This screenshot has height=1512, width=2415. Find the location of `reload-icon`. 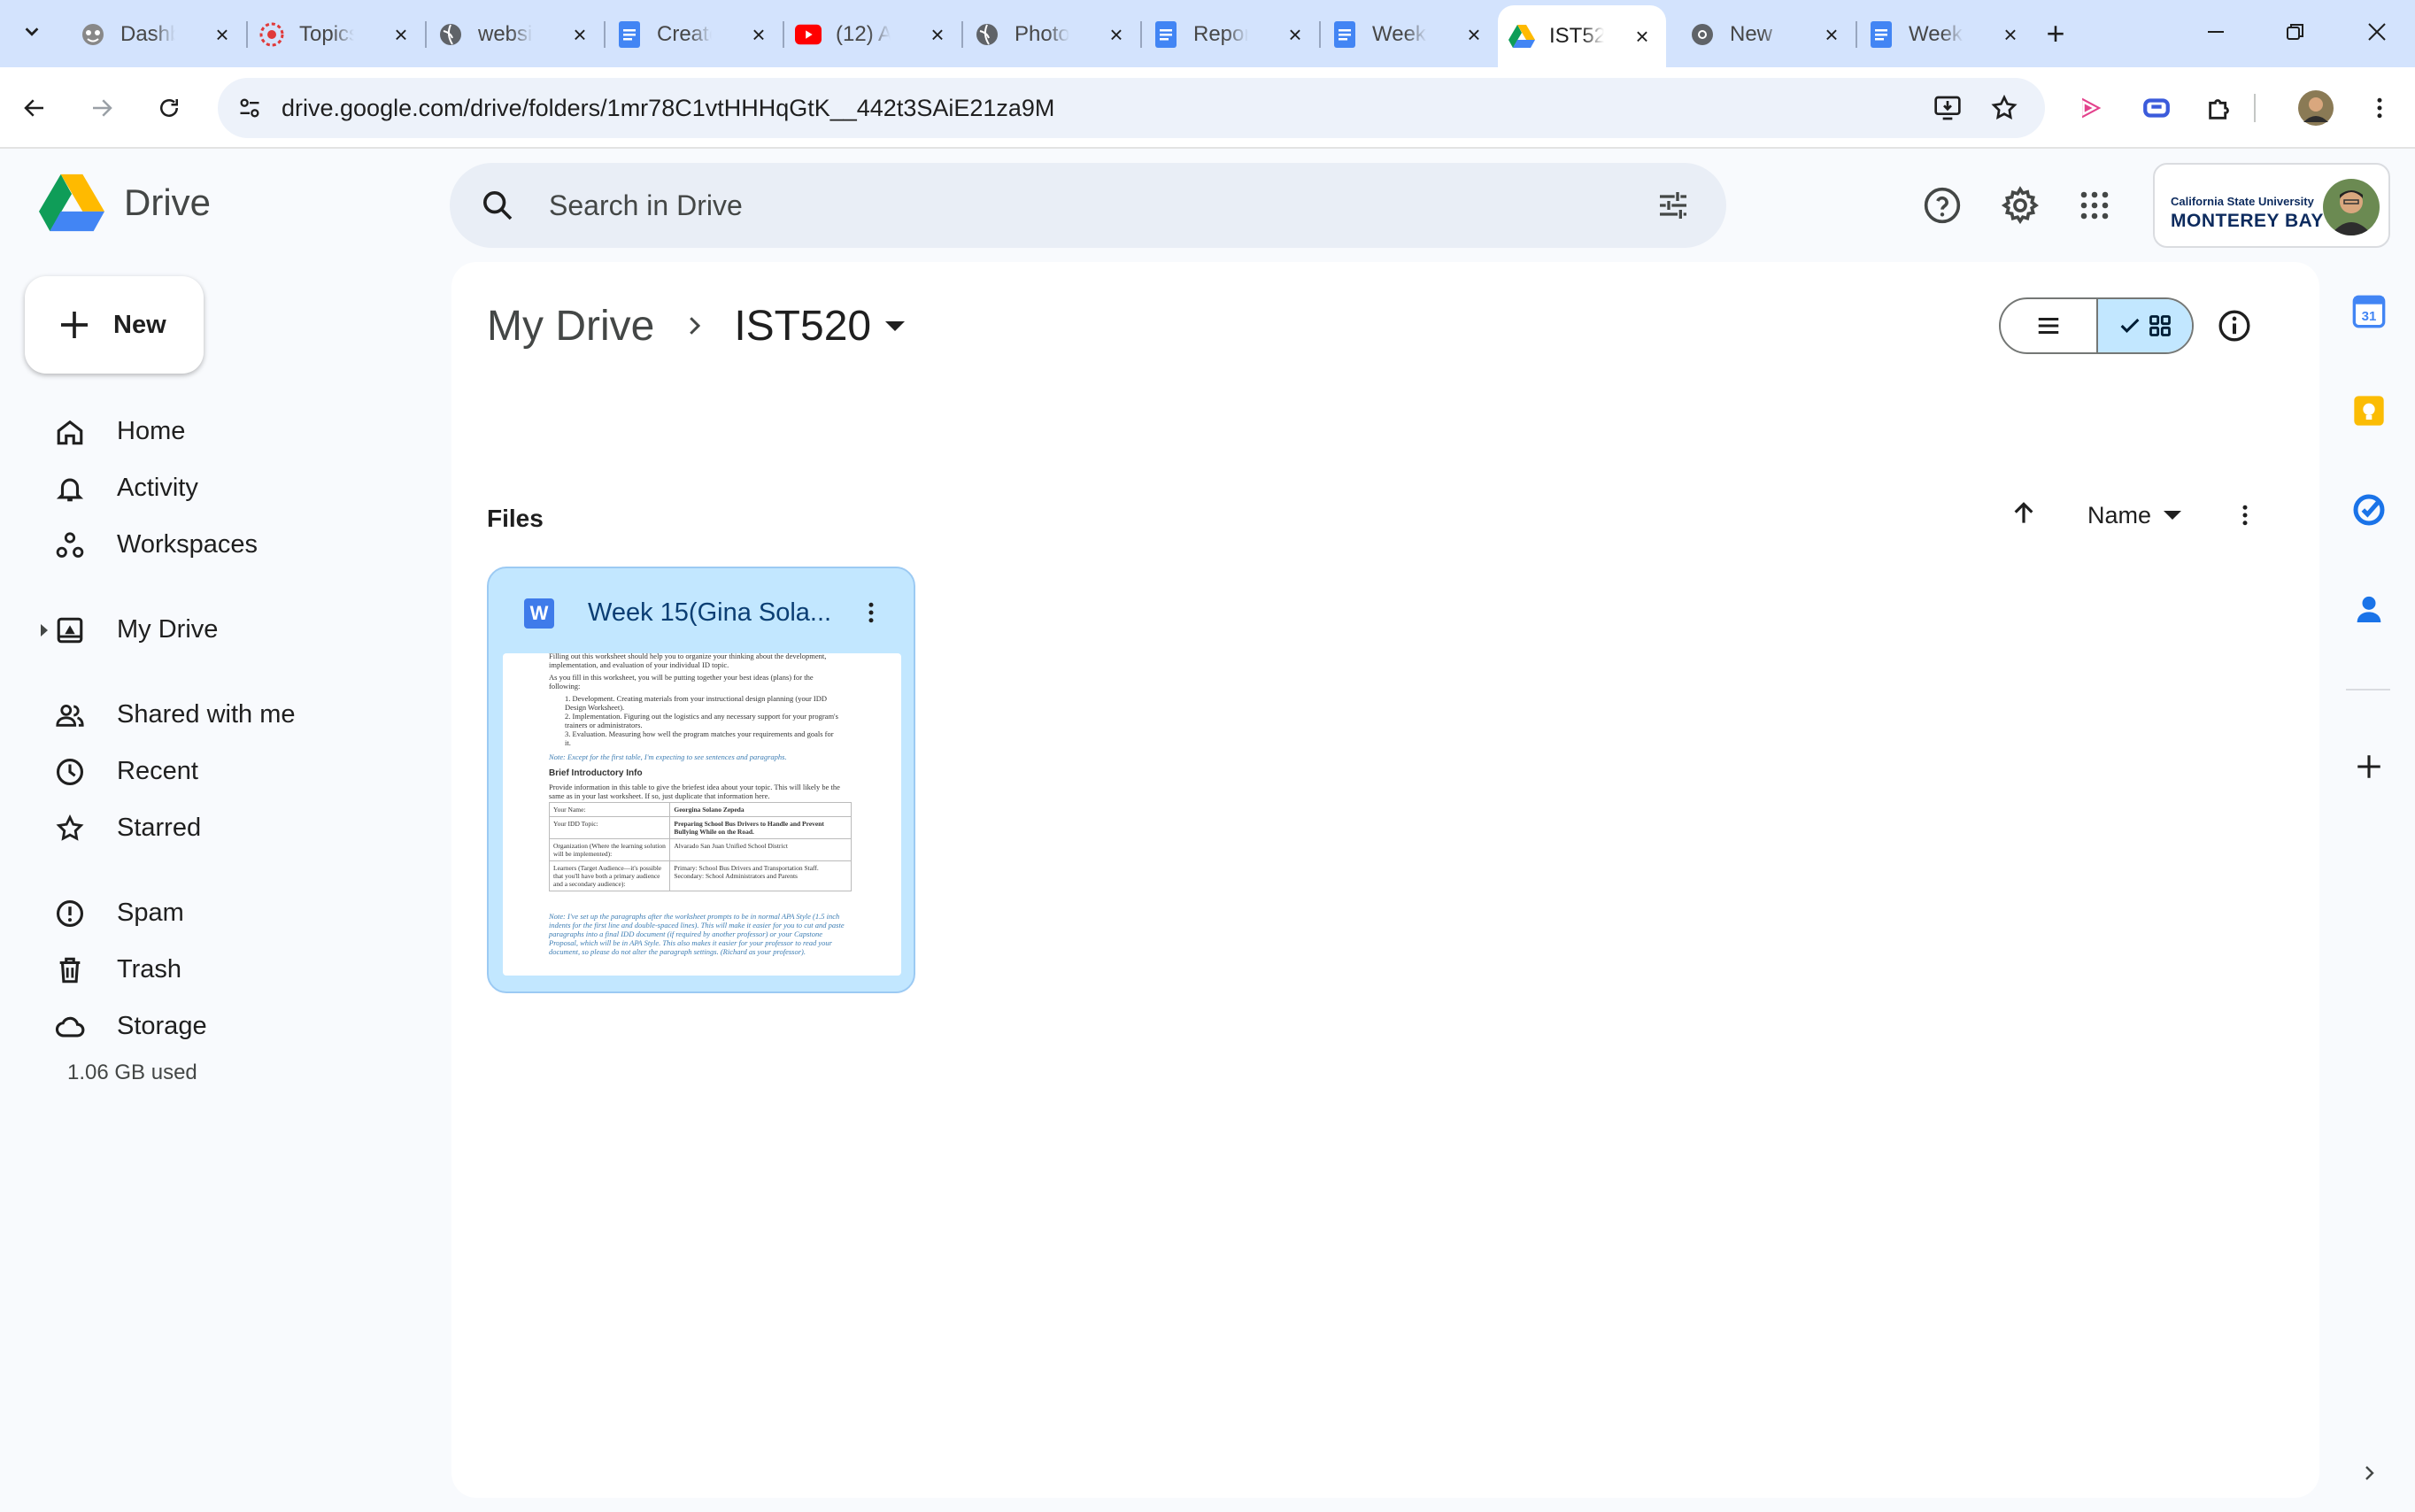

reload-icon is located at coordinates (169, 108).